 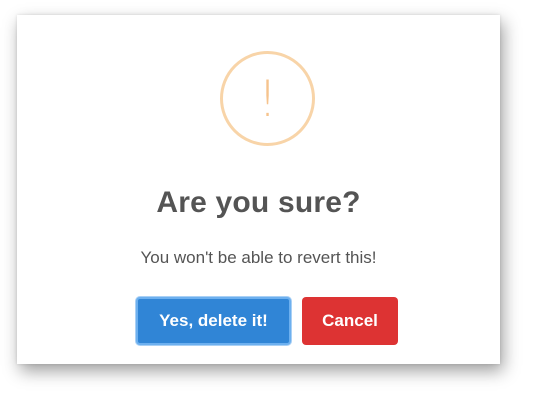 What do you see at coordinates (258, 202) in the screenshot?
I see `dialog-title: Are you sure?` at bounding box center [258, 202].